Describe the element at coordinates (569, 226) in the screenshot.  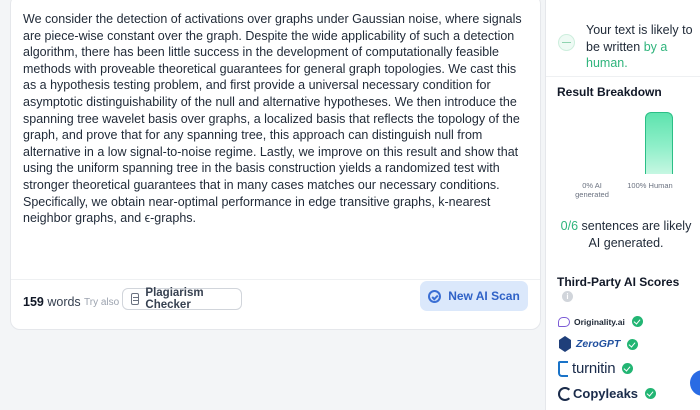
I see `sentences-count: 0/6` at that location.